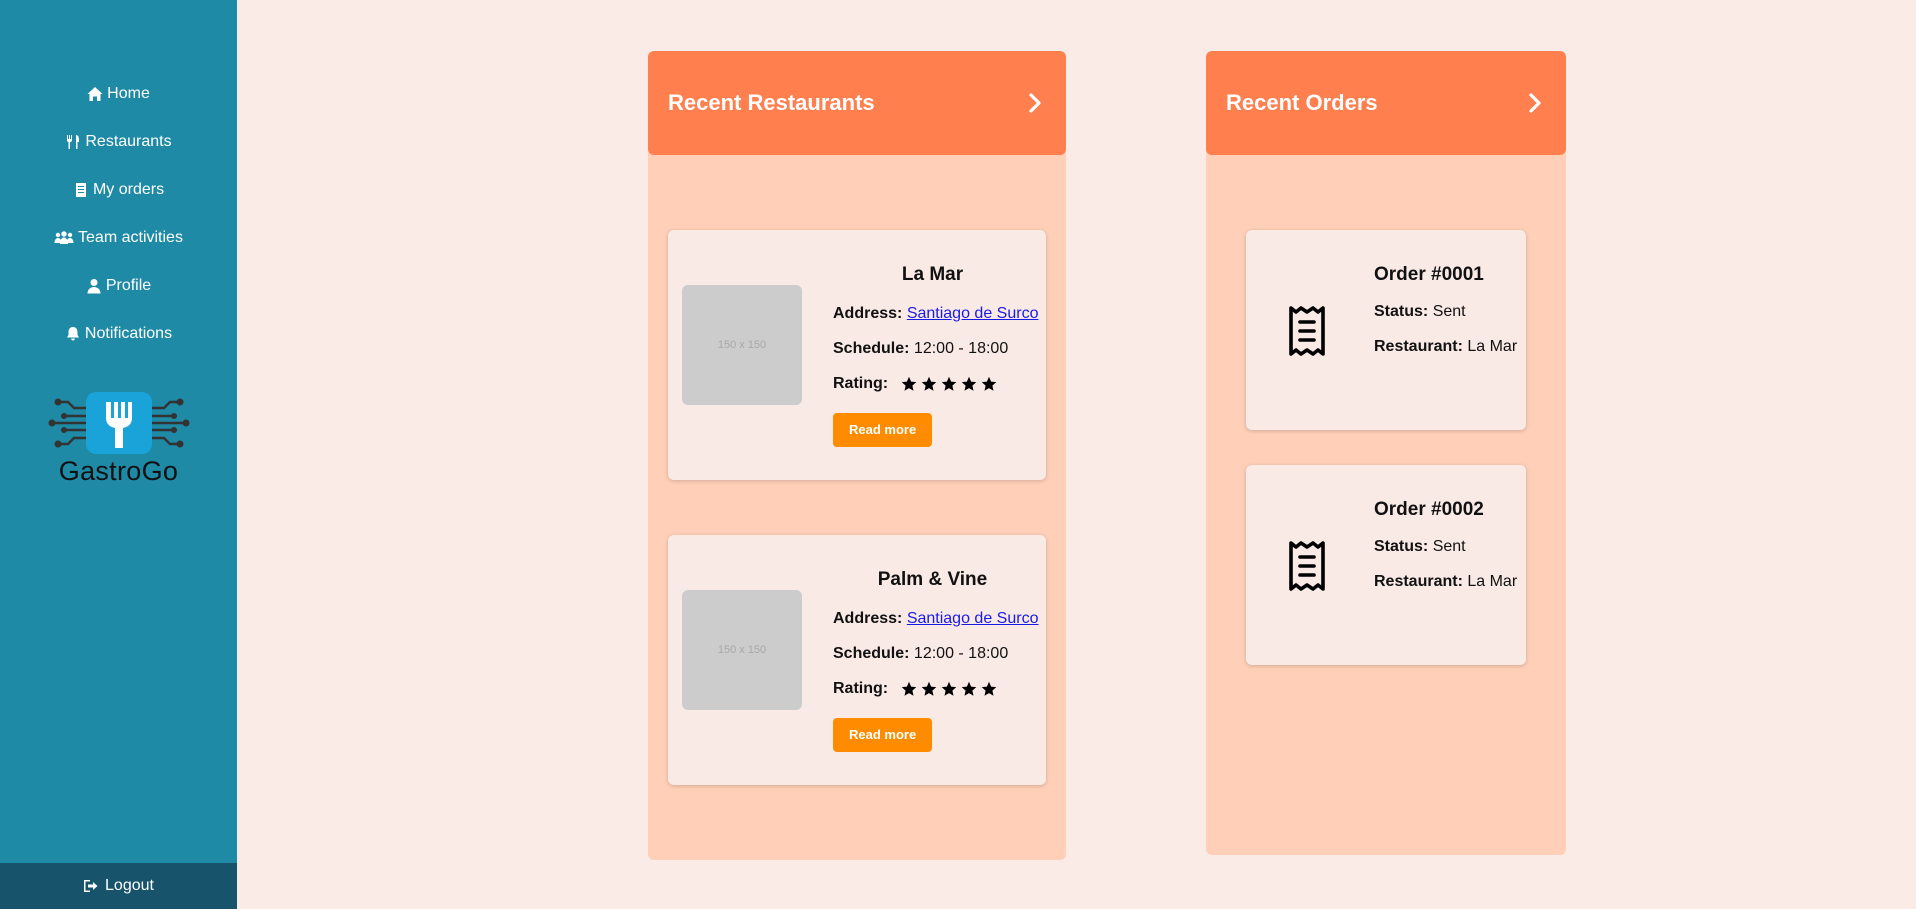 Image resolution: width=1916 pixels, height=909 pixels. I want to click on logout-button: Logout, so click(118, 886).